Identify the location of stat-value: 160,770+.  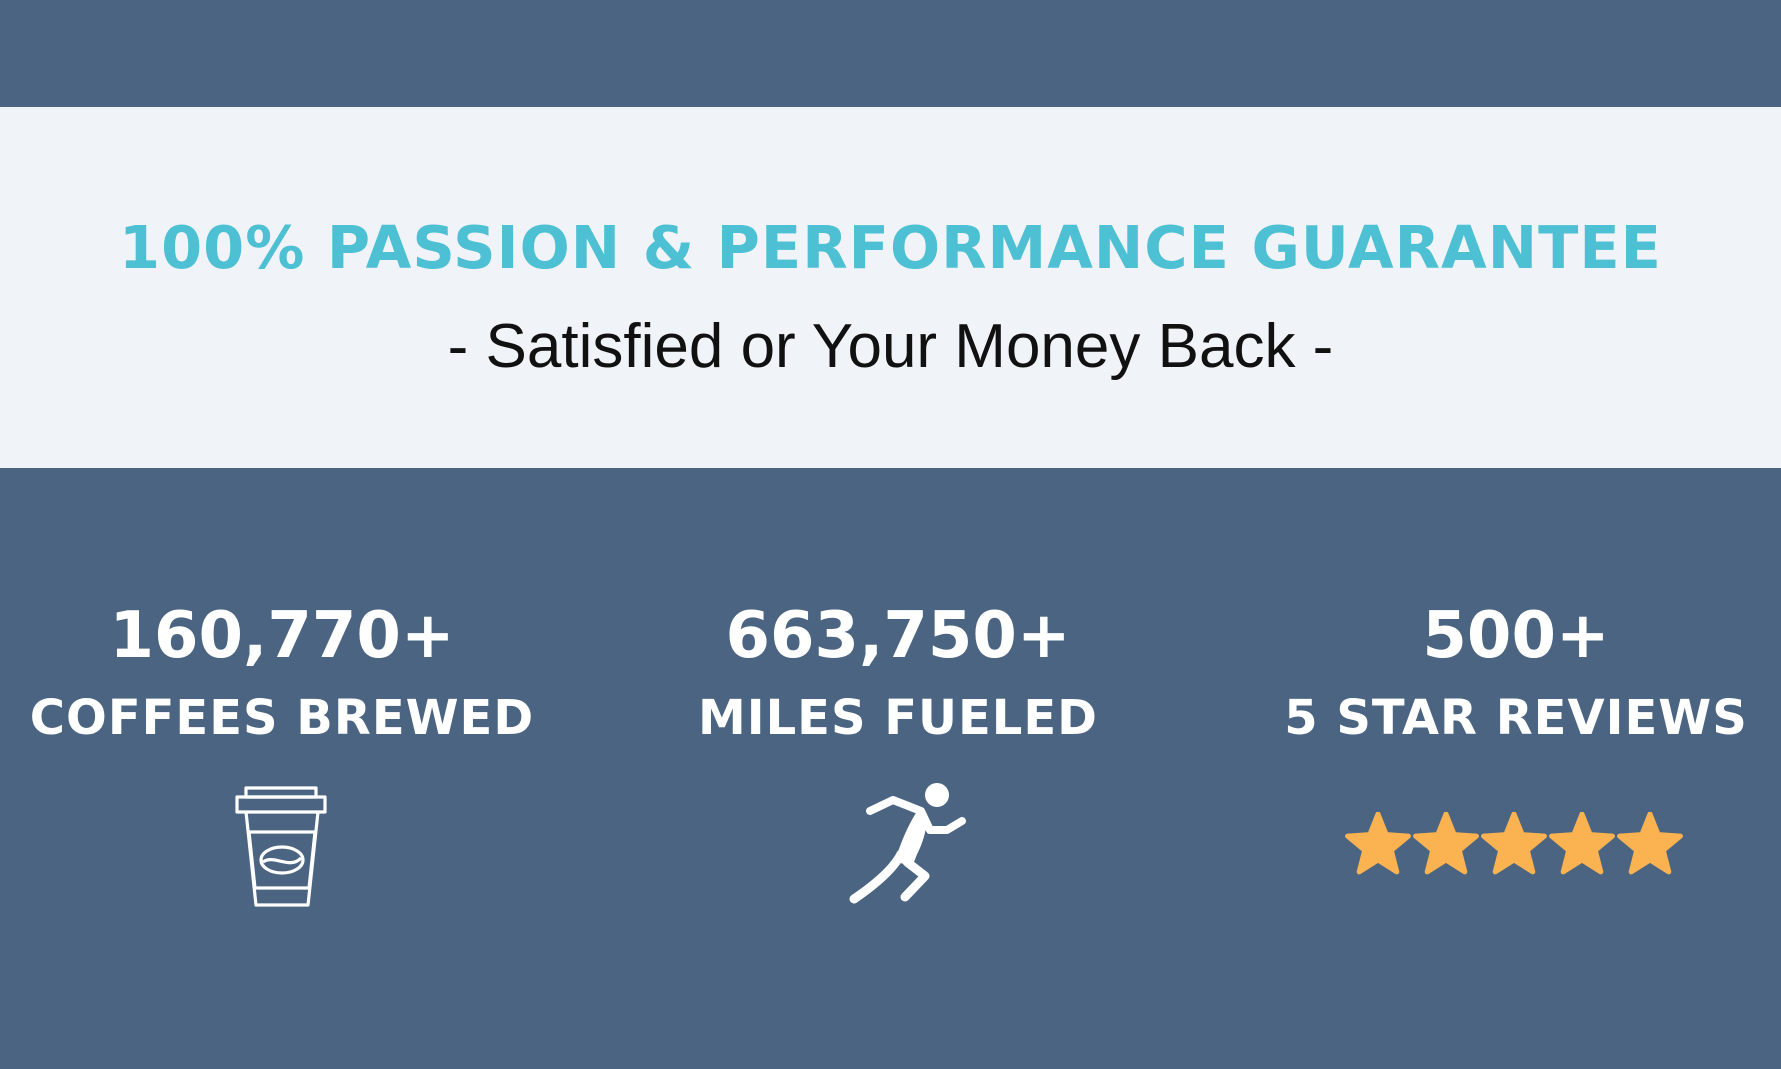
(282, 636).